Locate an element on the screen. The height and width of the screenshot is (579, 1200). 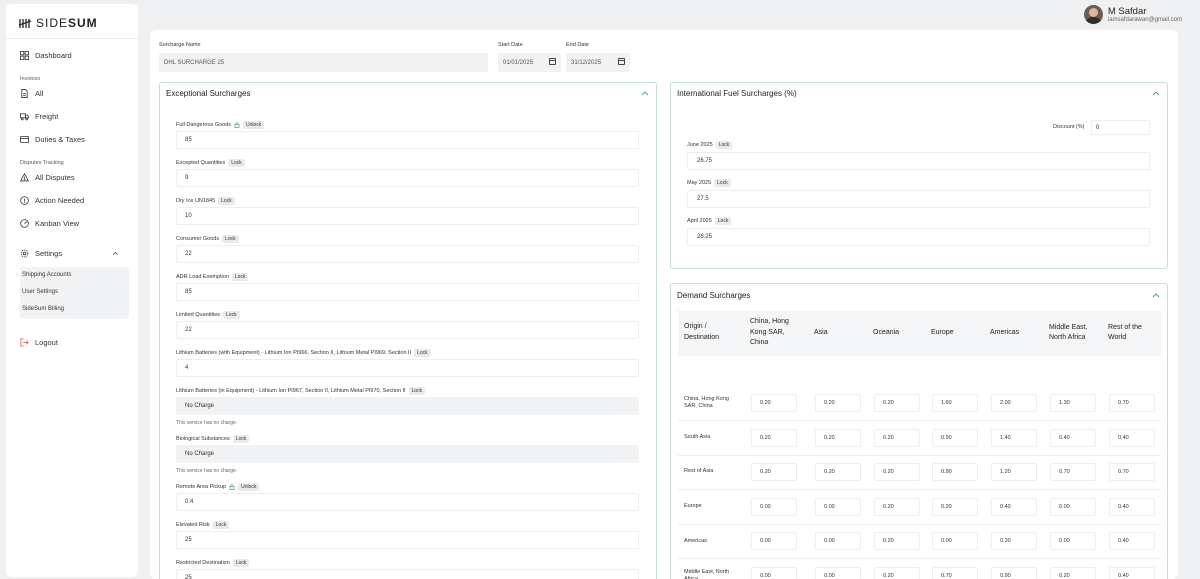
discount-input: 0 is located at coordinates (1120, 127).